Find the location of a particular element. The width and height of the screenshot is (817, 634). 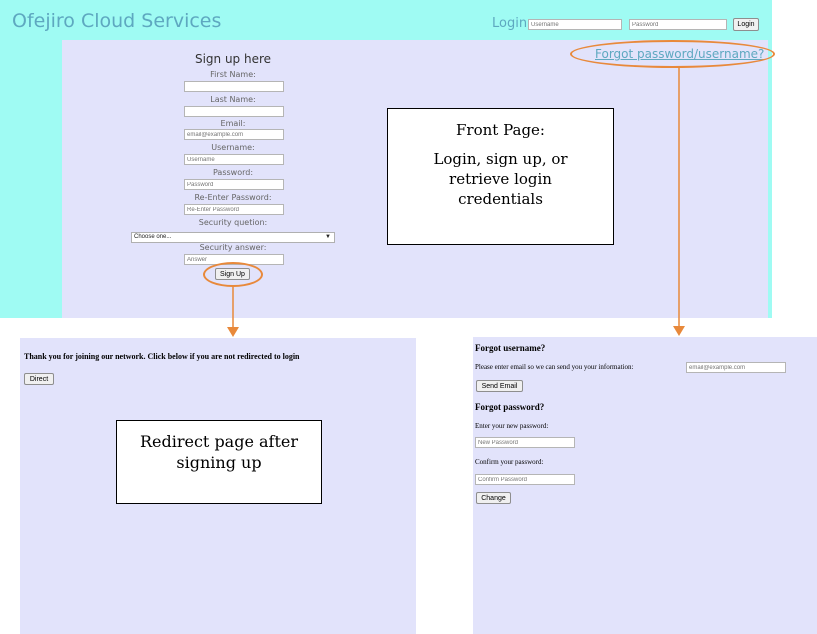

login-label: Login: is located at coordinates (512, 23).